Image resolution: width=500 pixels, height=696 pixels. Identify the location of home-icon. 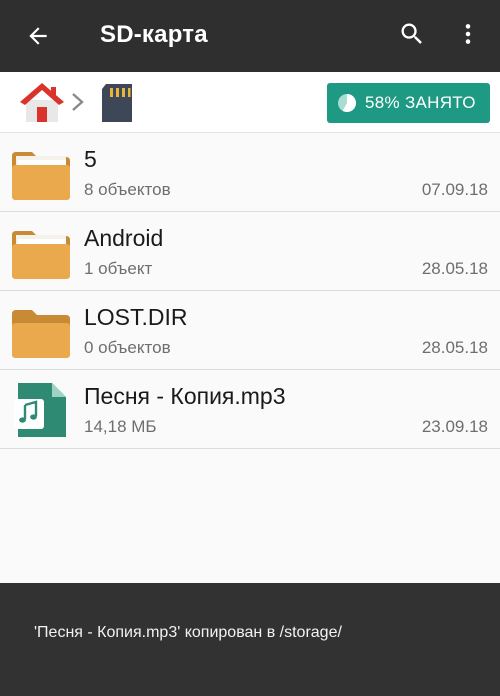
(42, 102).